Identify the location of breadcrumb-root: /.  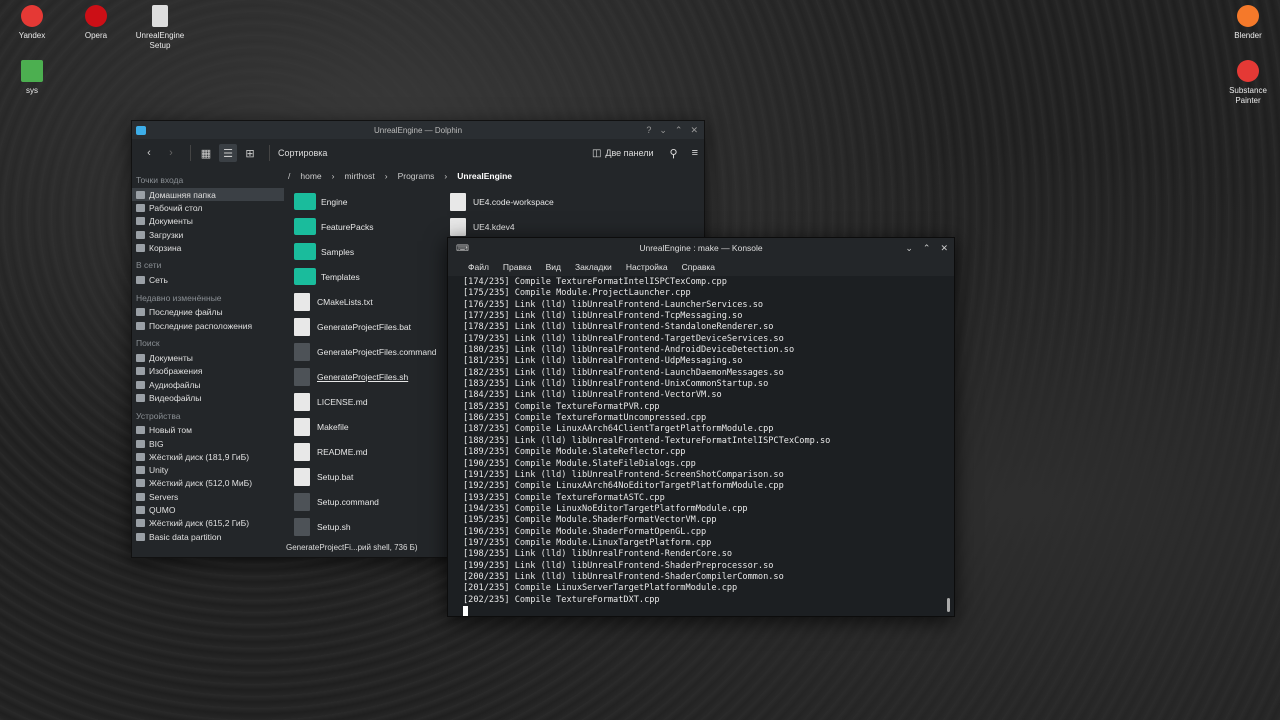
(289, 176).